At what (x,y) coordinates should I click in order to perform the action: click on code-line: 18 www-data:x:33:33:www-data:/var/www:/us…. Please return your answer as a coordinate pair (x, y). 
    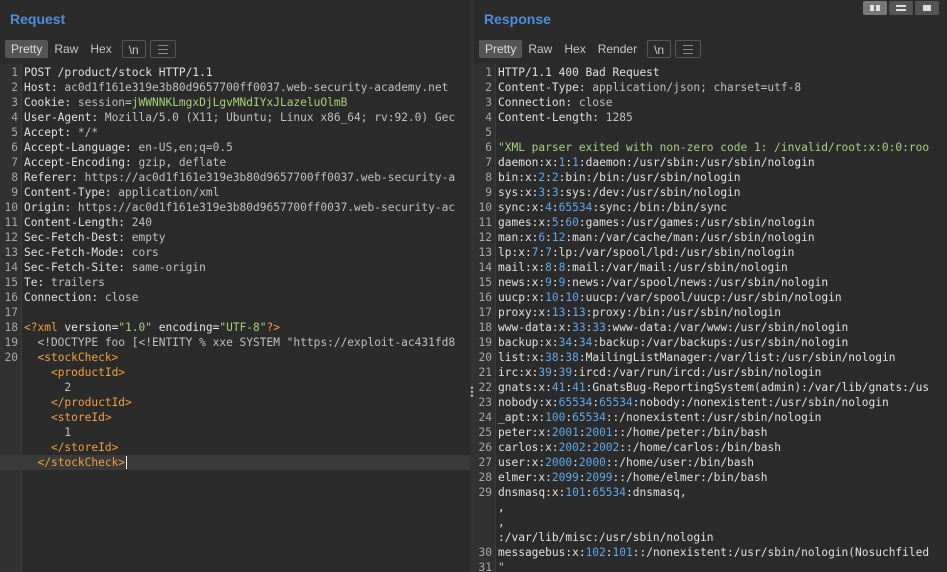
    Looking at the image, I should click on (710, 327).